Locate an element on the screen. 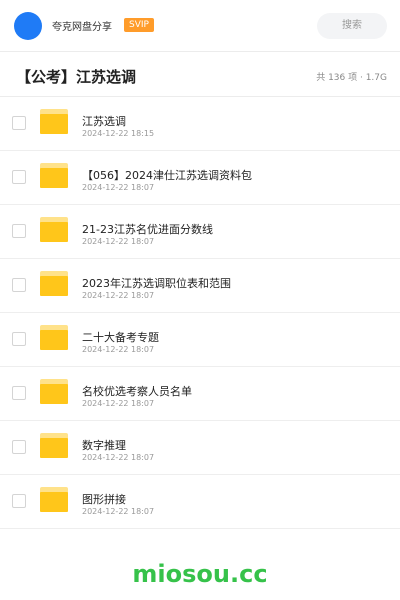  list-item: 二十大备考专题 2024-12-22 18:07 is located at coordinates (200, 340).